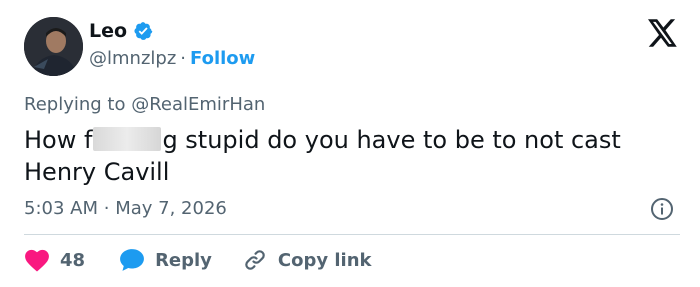 Image resolution: width=700 pixels, height=287 pixels. What do you see at coordinates (73, 260) in the screenshot?
I see `like-count: 48` at bounding box center [73, 260].